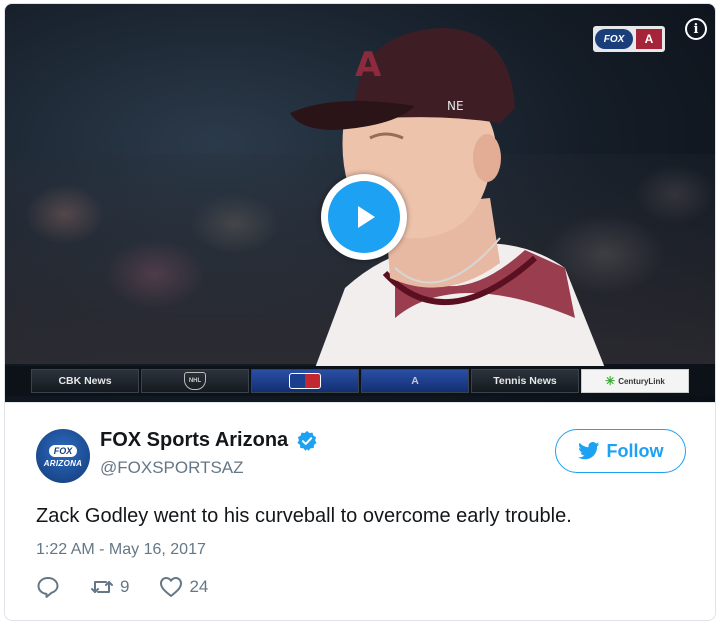  I want to click on play-icon, so click(364, 217).